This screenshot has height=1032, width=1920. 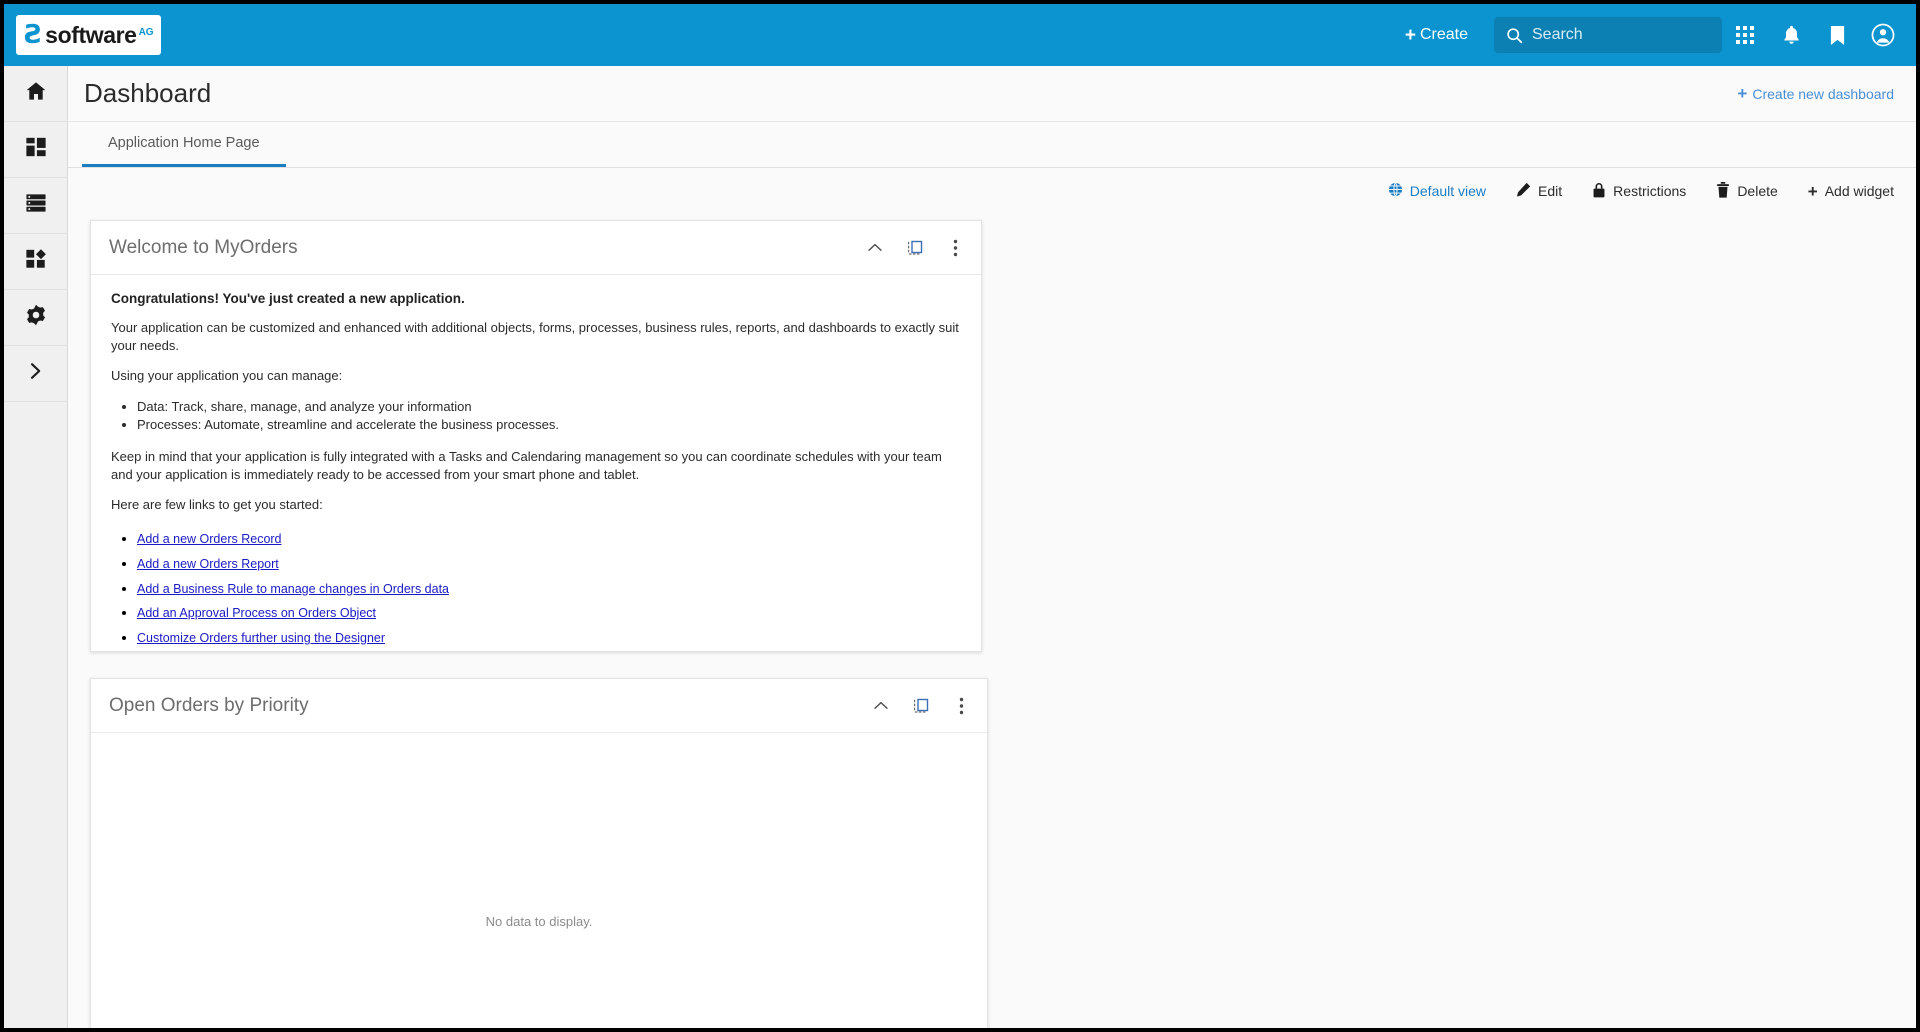 What do you see at coordinates (1395, 191) in the screenshot?
I see `globe-icon` at bounding box center [1395, 191].